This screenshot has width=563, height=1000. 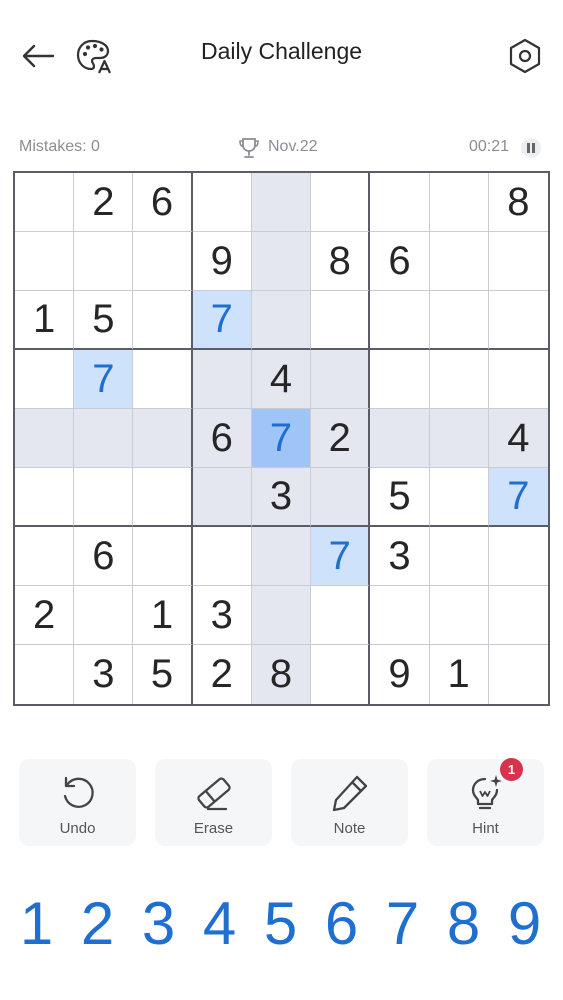 What do you see at coordinates (518, 379) in the screenshot?
I see `cell-r4-c9` at bounding box center [518, 379].